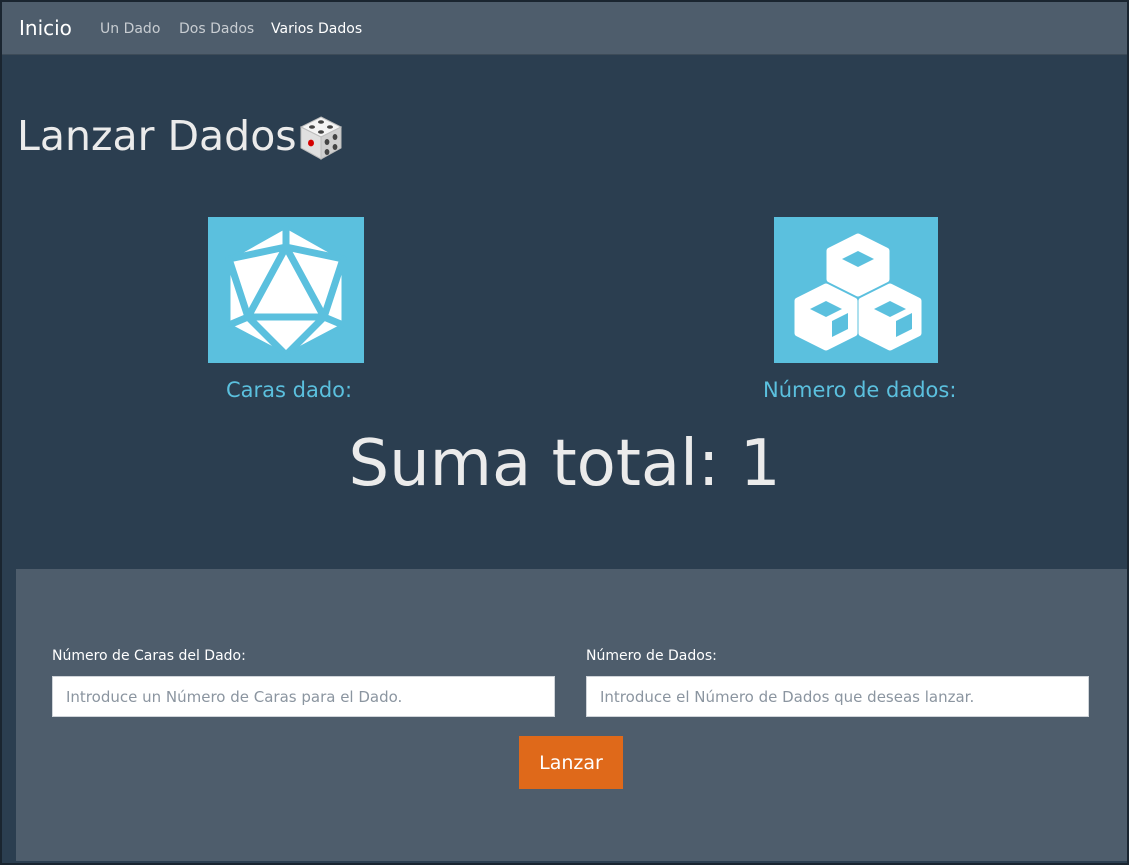 The width and height of the screenshot is (1129, 865). Describe the element at coordinates (303, 696) in the screenshot. I see `caras-input` at that location.